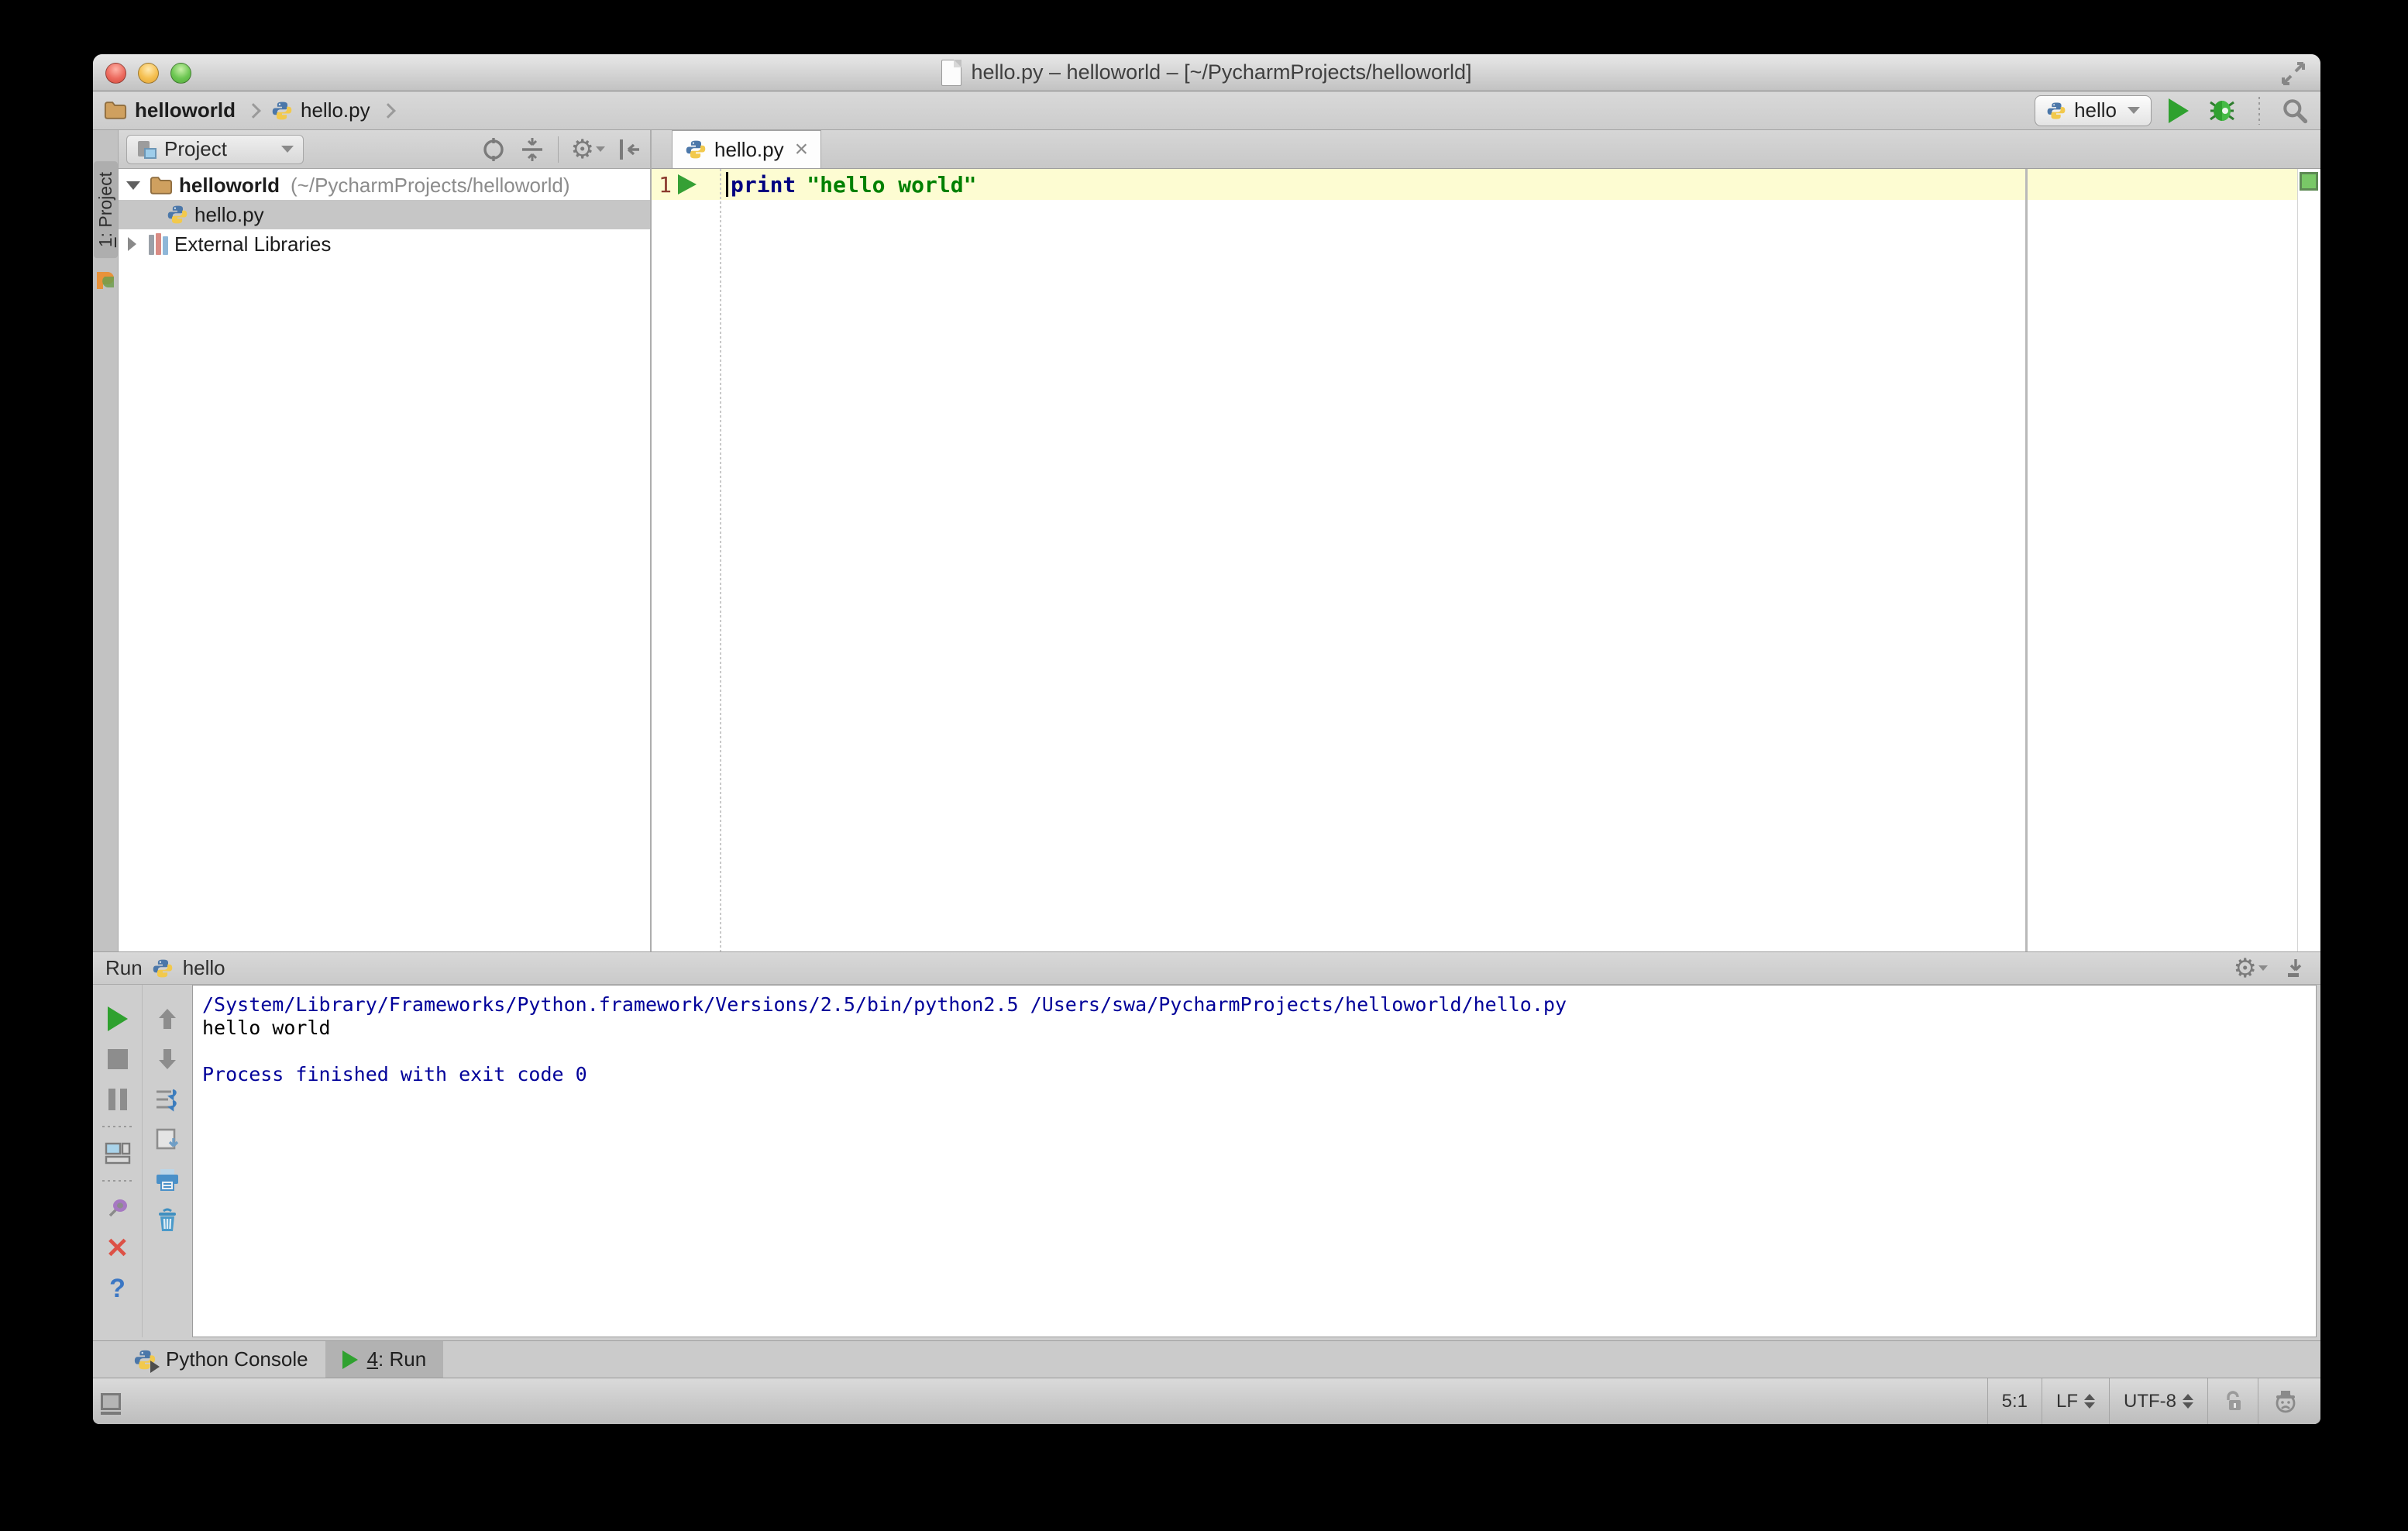 This screenshot has height=1531, width=2408. I want to click on line-separator-widget: LF, so click(2075, 1401).